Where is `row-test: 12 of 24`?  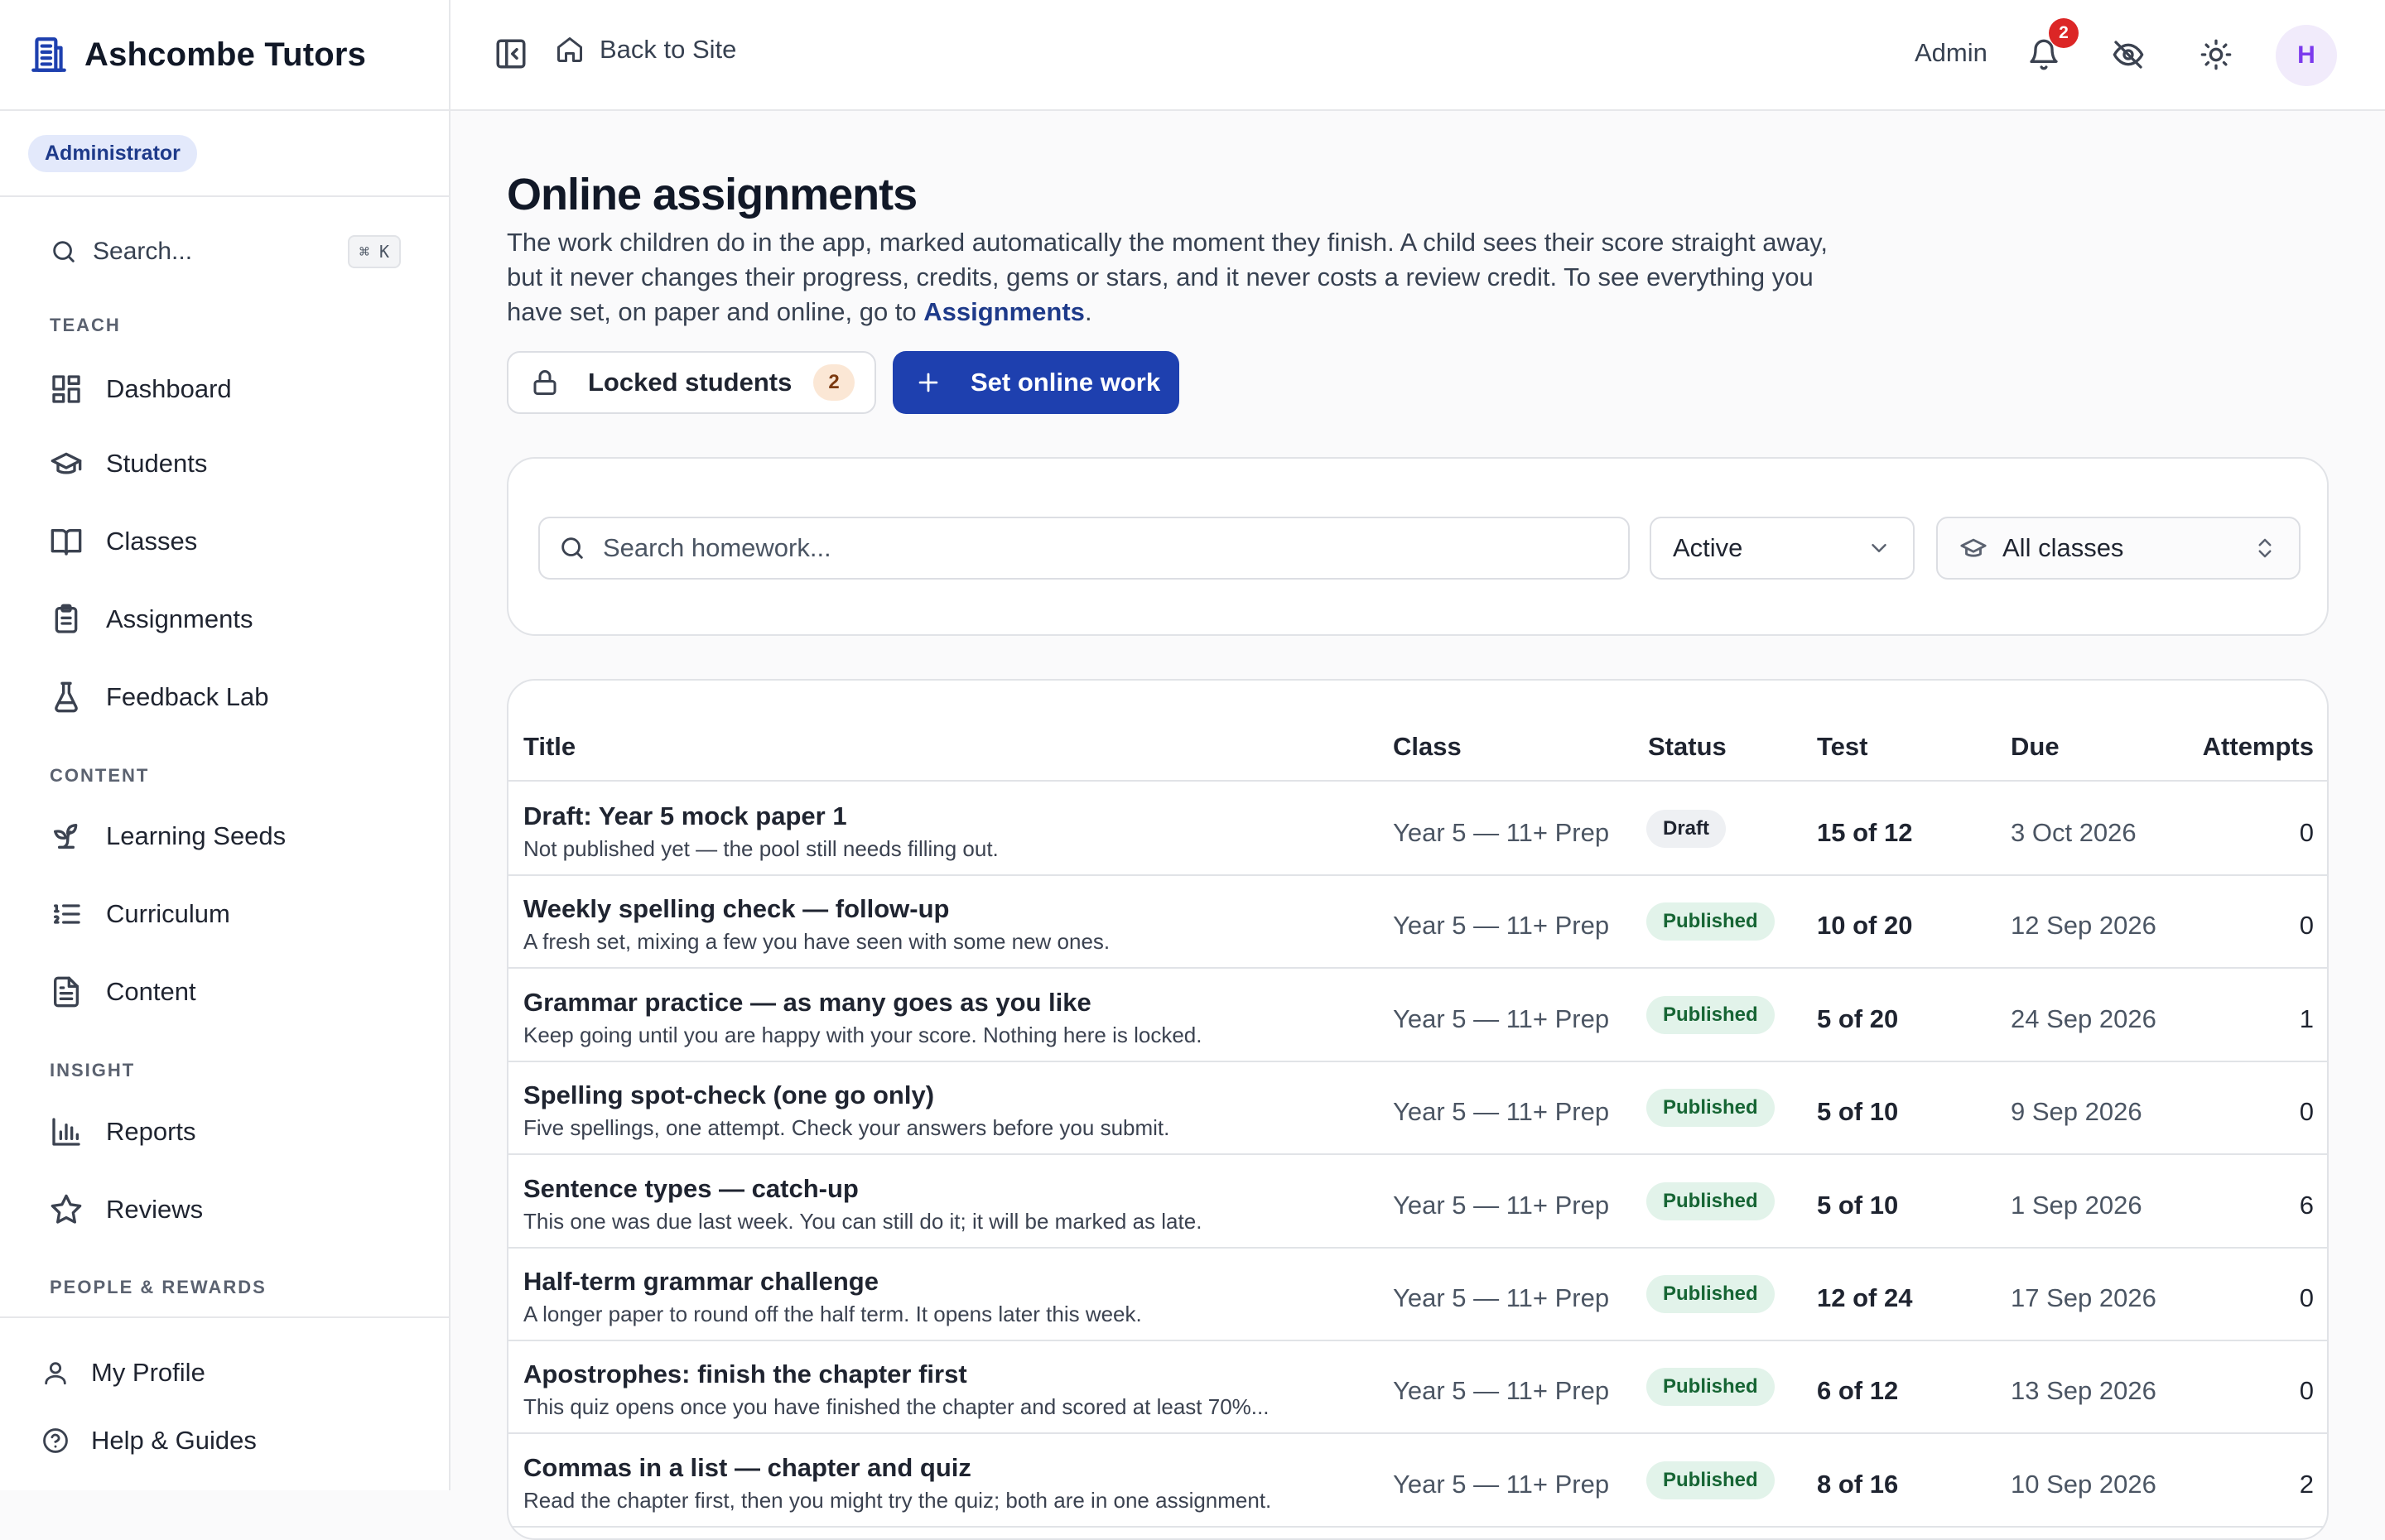
row-test: 12 of 24 is located at coordinates (1865, 1298).